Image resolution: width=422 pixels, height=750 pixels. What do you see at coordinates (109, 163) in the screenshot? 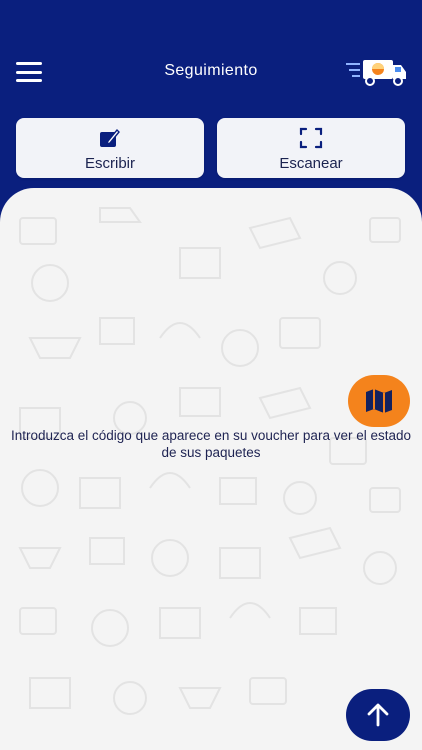
I see `write-label: Escribir` at bounding box center [109, 163].